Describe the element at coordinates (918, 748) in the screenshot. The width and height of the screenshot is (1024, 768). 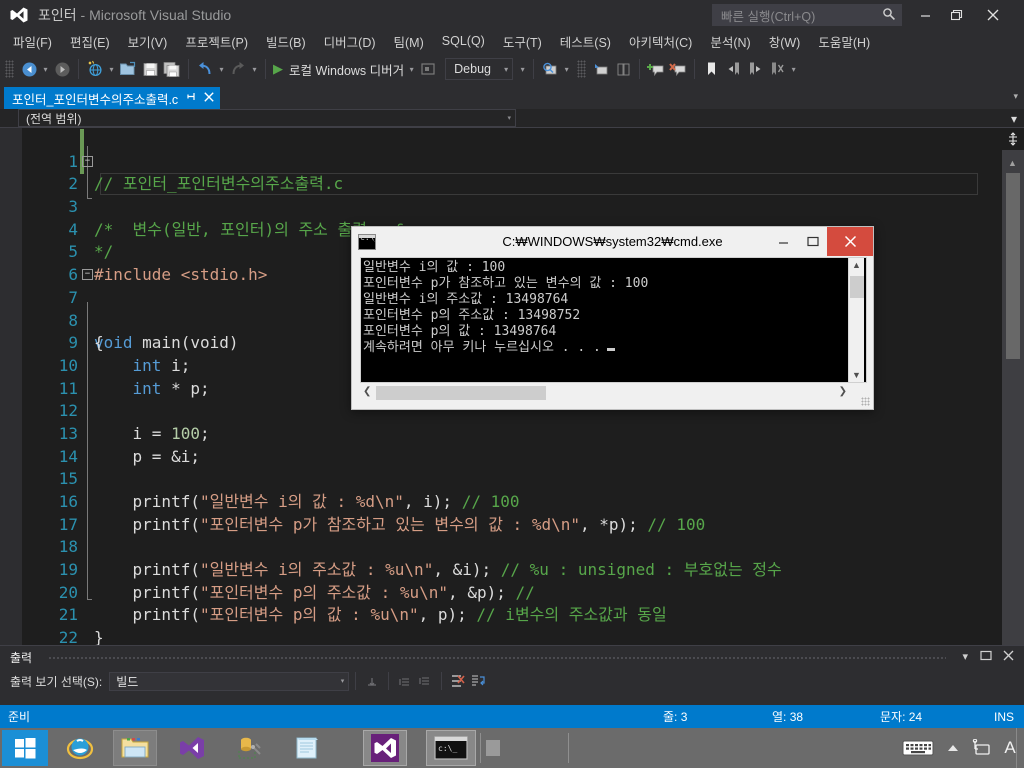
I see `keyboard-icon` at that location.